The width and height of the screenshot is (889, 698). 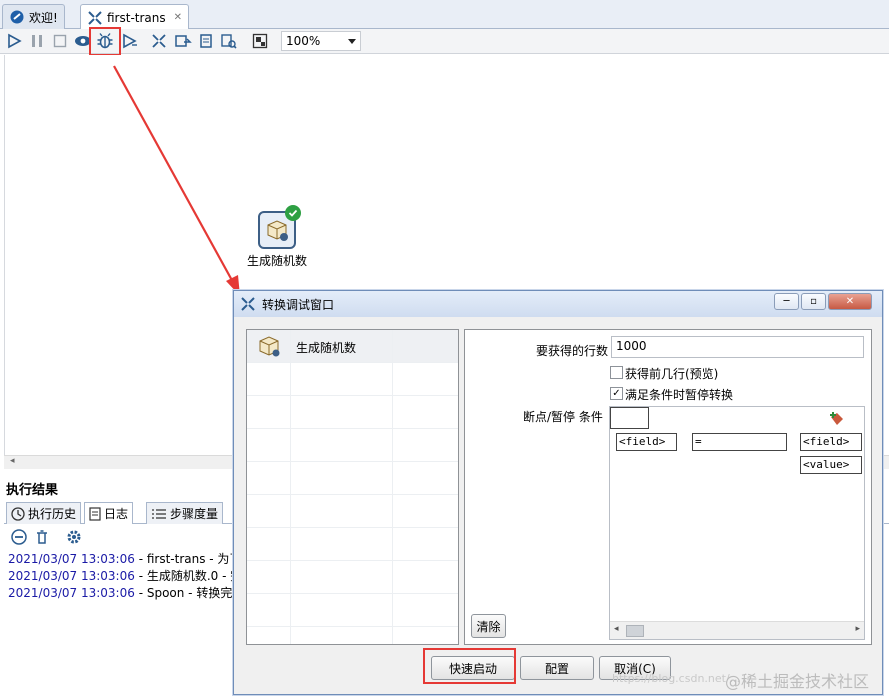 I want to click on tab-execution-history: 执行历史, so click(x=44, y=513).